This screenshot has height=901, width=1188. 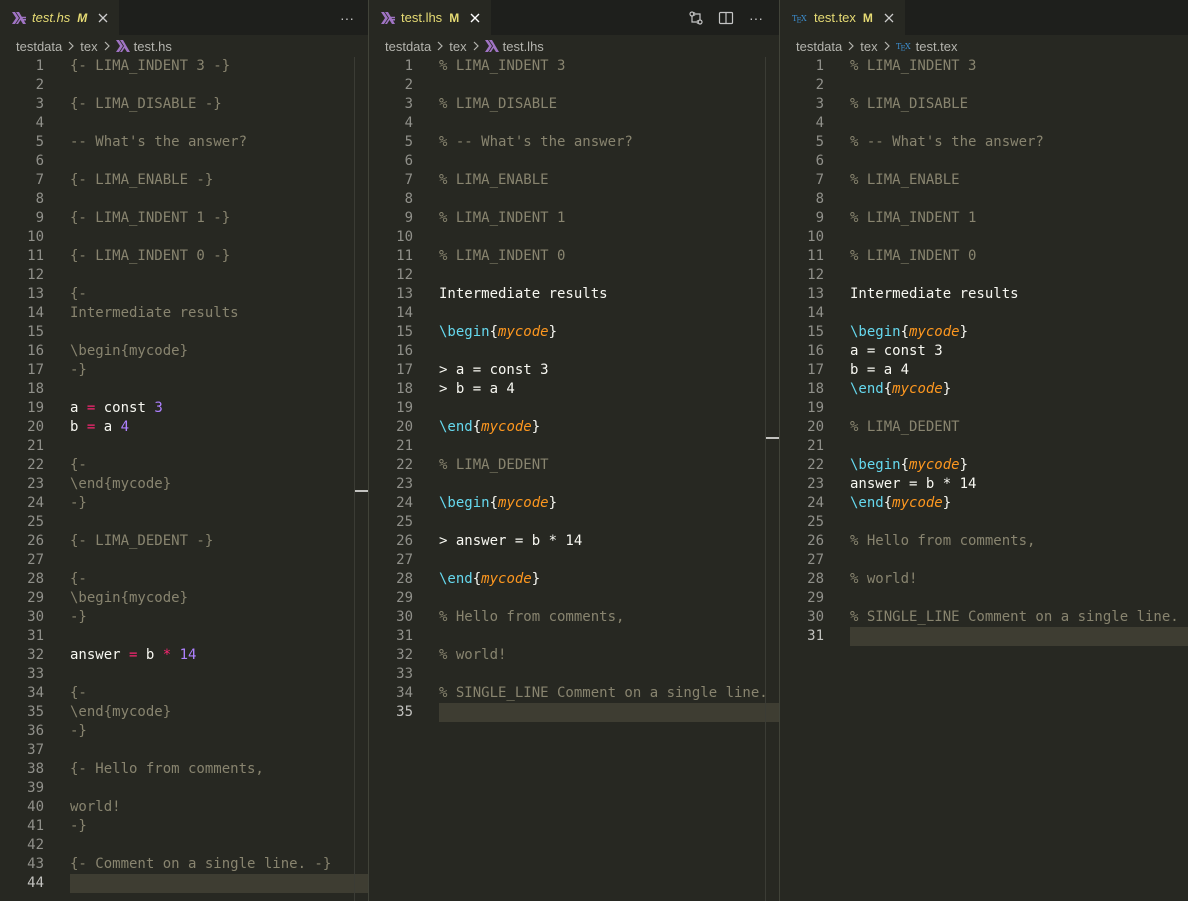 What do you see at coordinates (772, 479) in the screenshot?
I see `vertical-scrollbar` at bounding box center [772, 479].